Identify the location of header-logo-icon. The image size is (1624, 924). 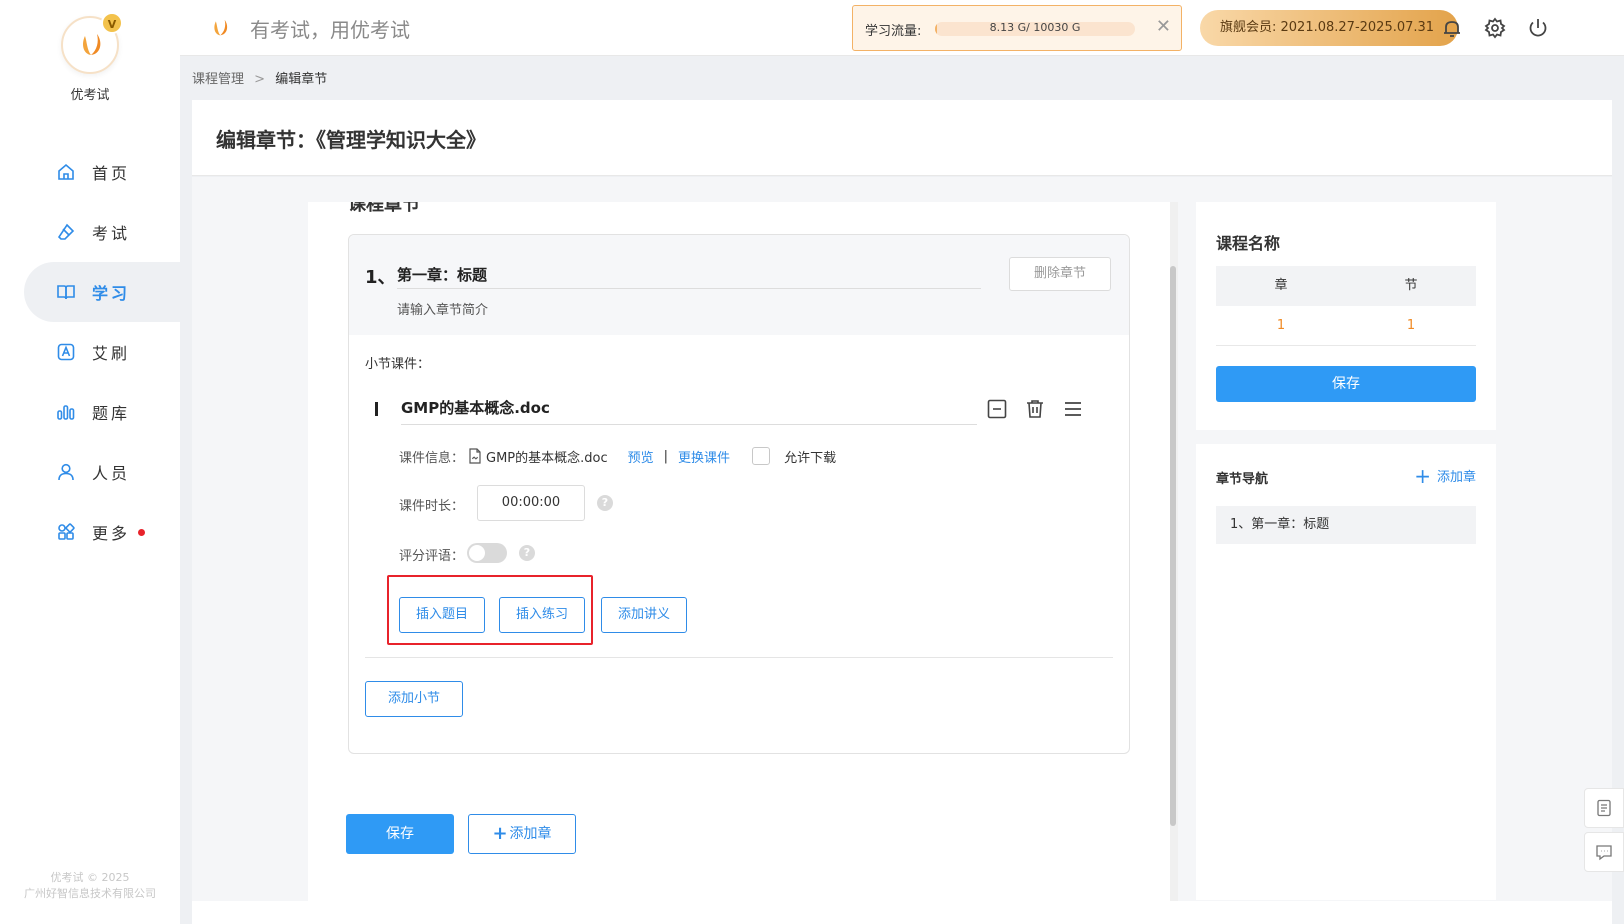
(221, 27).